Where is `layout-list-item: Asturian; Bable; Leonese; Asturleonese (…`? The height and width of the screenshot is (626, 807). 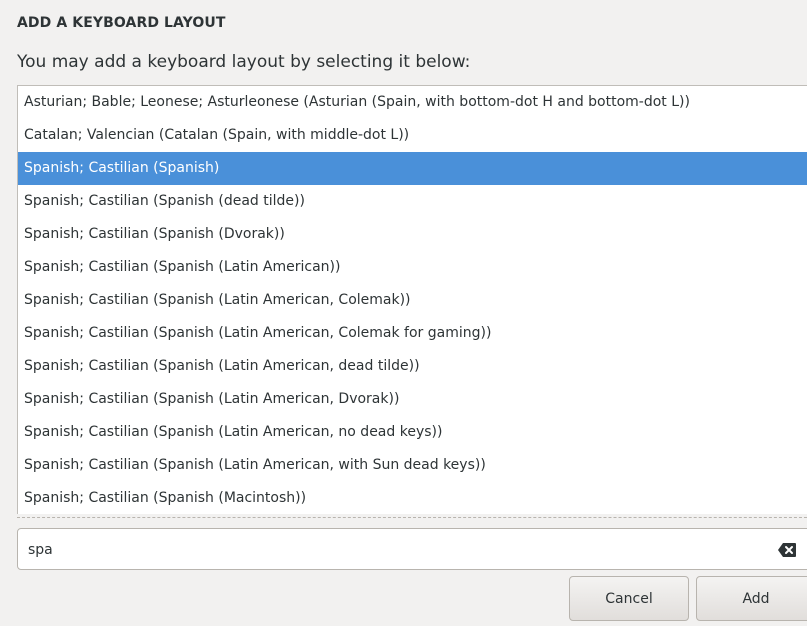 layout-list-item: Asturian; Bable; Leonese; Asturleonese (… is located at coordinates (412, 102).